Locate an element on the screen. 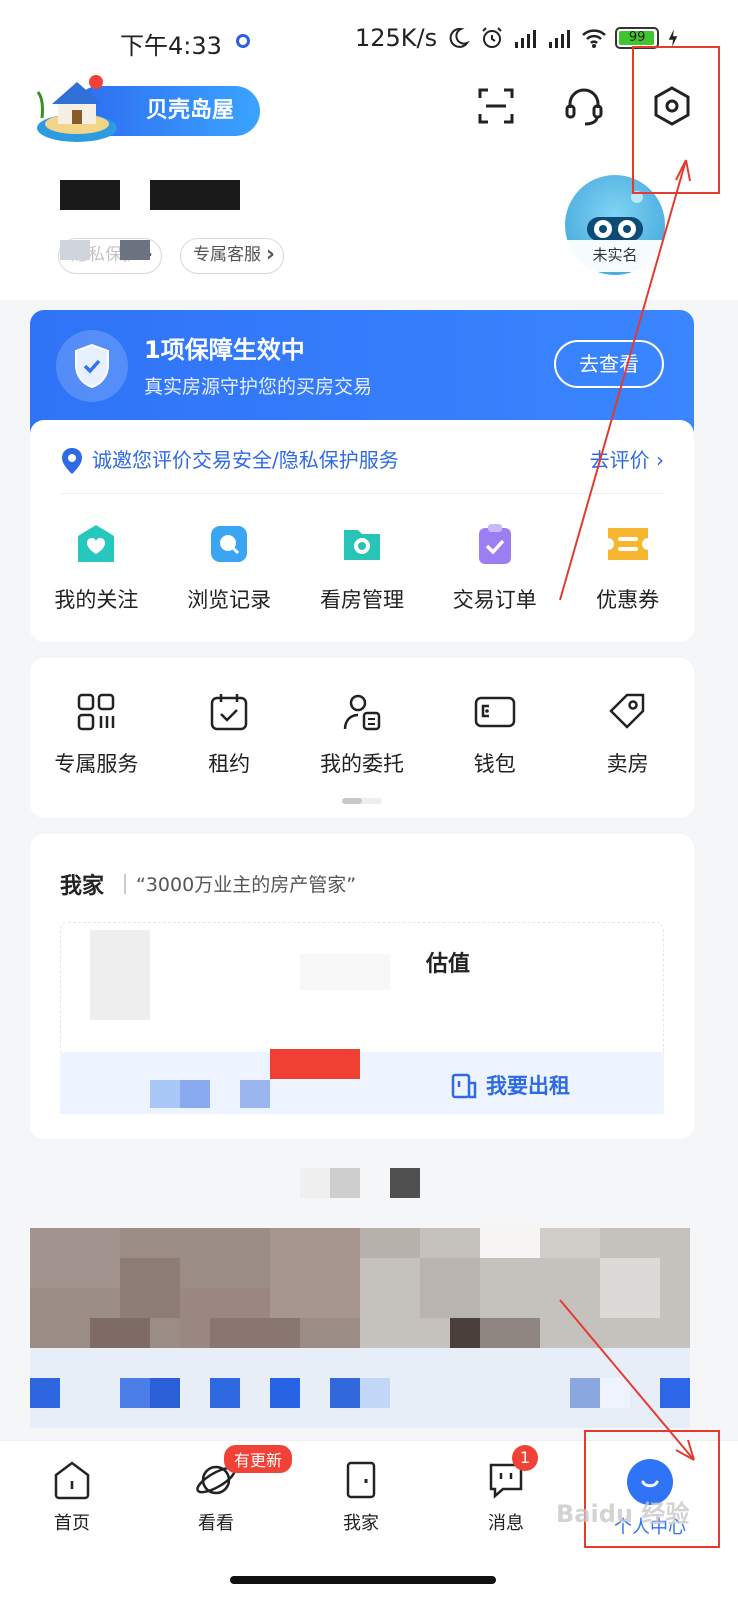 The height and width of the screenshot is (1600, 738). profile-header: 贝壳岛屋 隐私保护 专属客服 is located at coordinates (369, 187).